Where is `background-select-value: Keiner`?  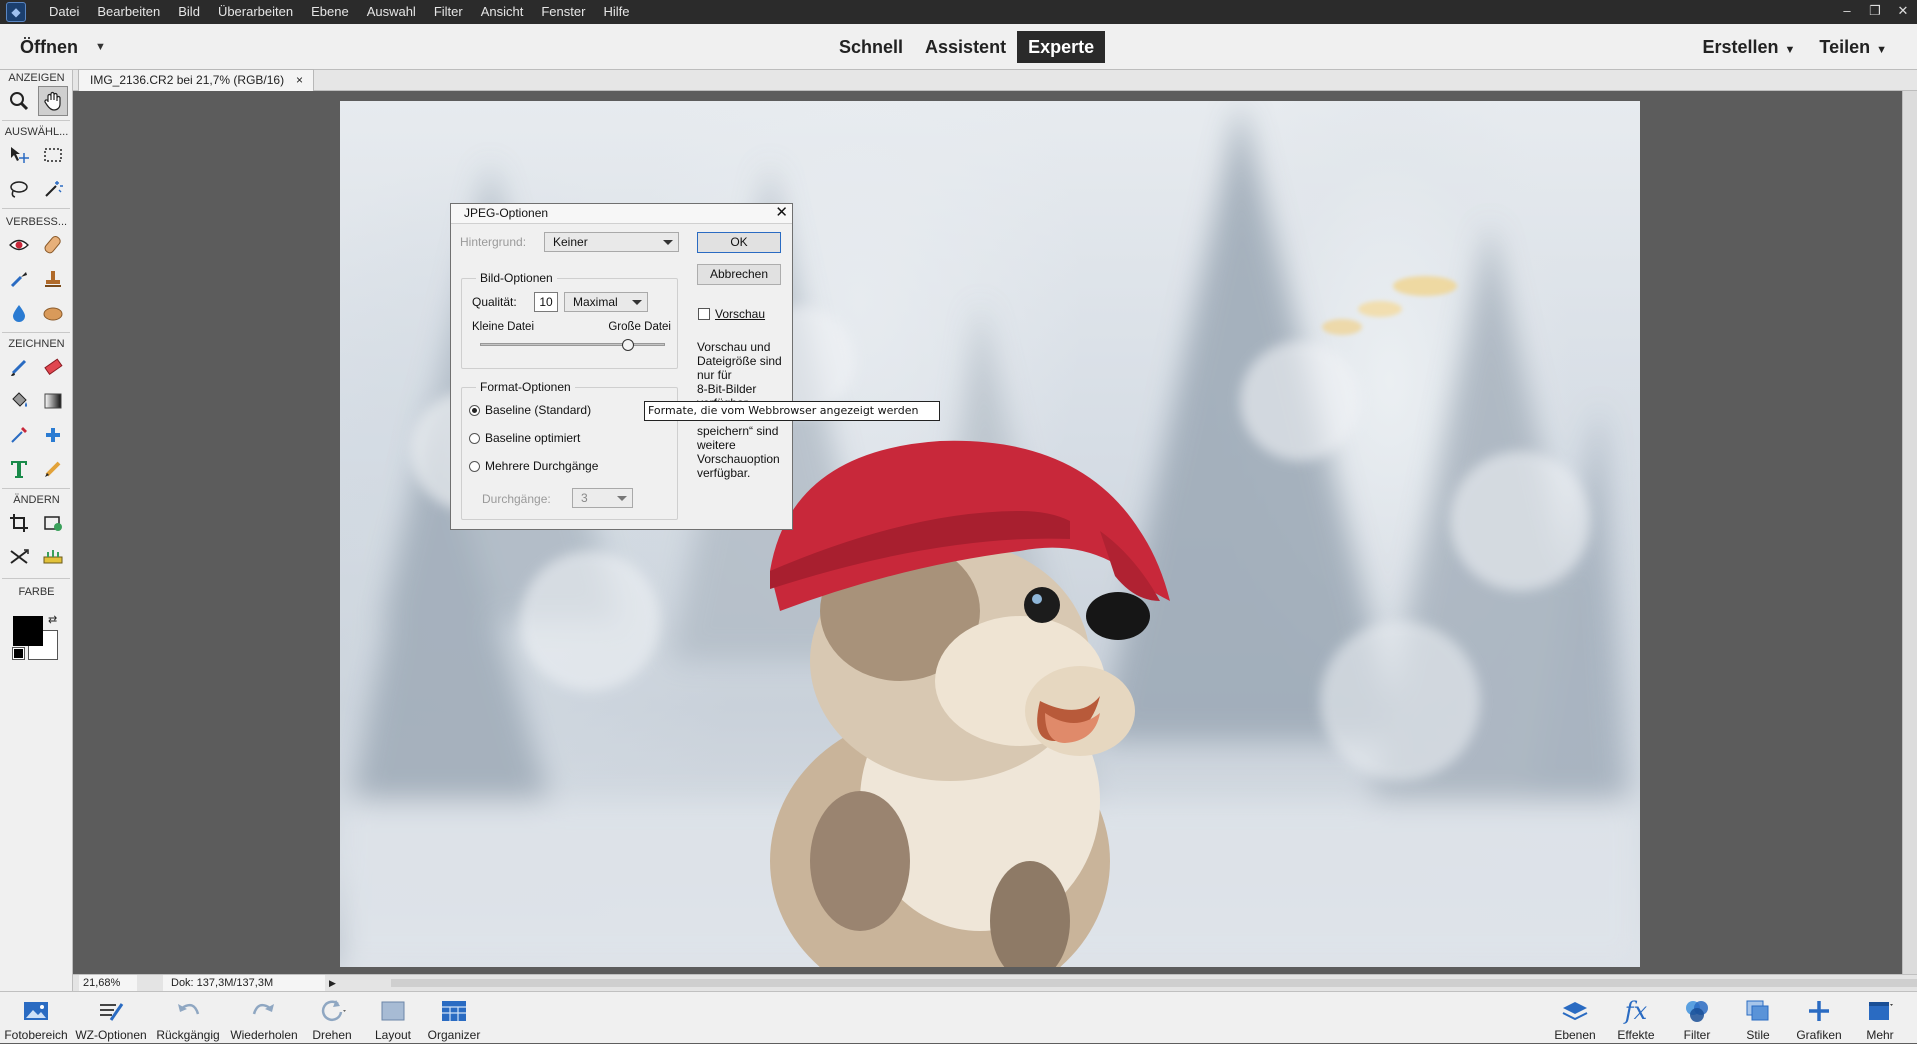 background-select-value: Keiner is located at coordinates (570, 242).